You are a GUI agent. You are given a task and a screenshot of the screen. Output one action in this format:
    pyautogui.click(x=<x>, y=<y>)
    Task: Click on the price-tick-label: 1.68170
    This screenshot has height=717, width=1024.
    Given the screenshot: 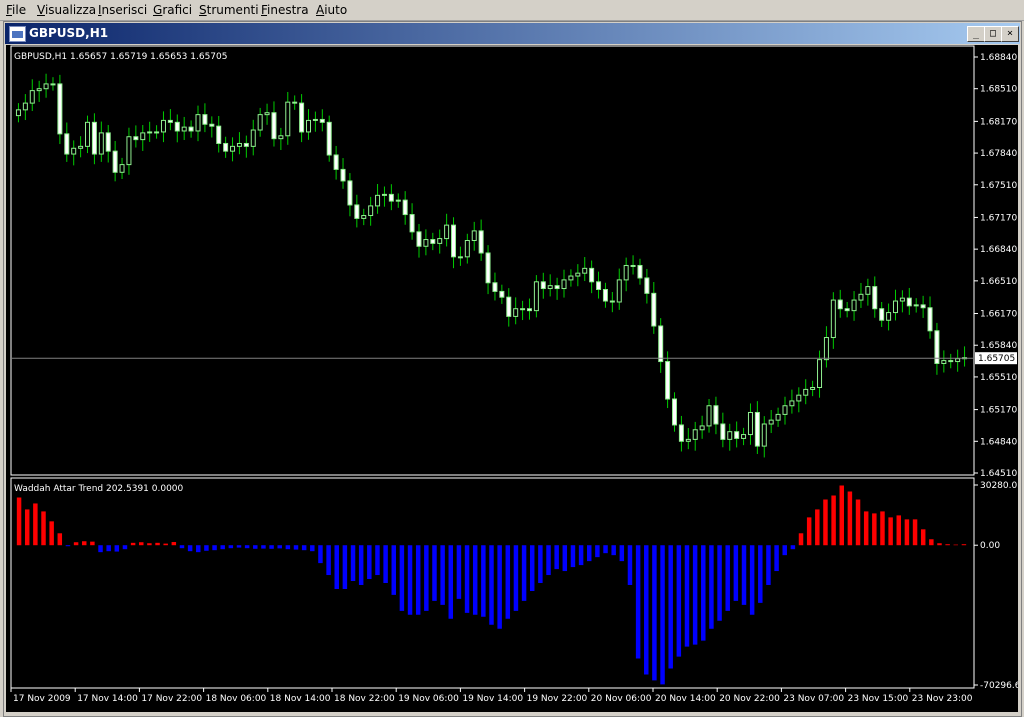 What is the action you would take?
    pyautogui.click(x=998, y=122)
    